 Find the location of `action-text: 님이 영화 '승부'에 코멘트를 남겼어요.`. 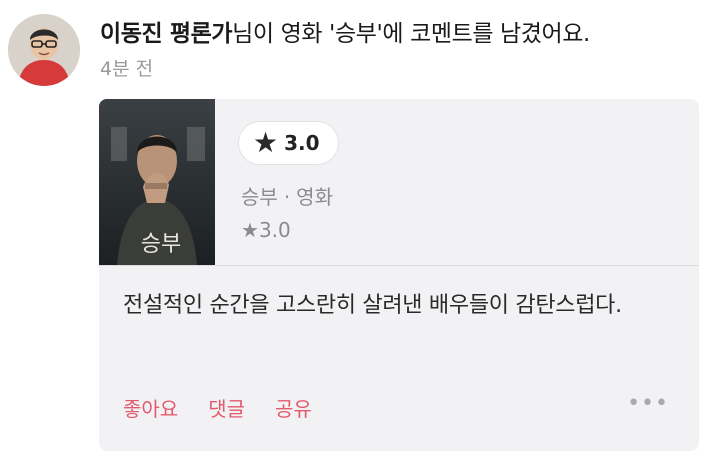

action-text: 님이 영화 '승부'에 코멘트를 남겼어요. is located at coordinates (411, 34).